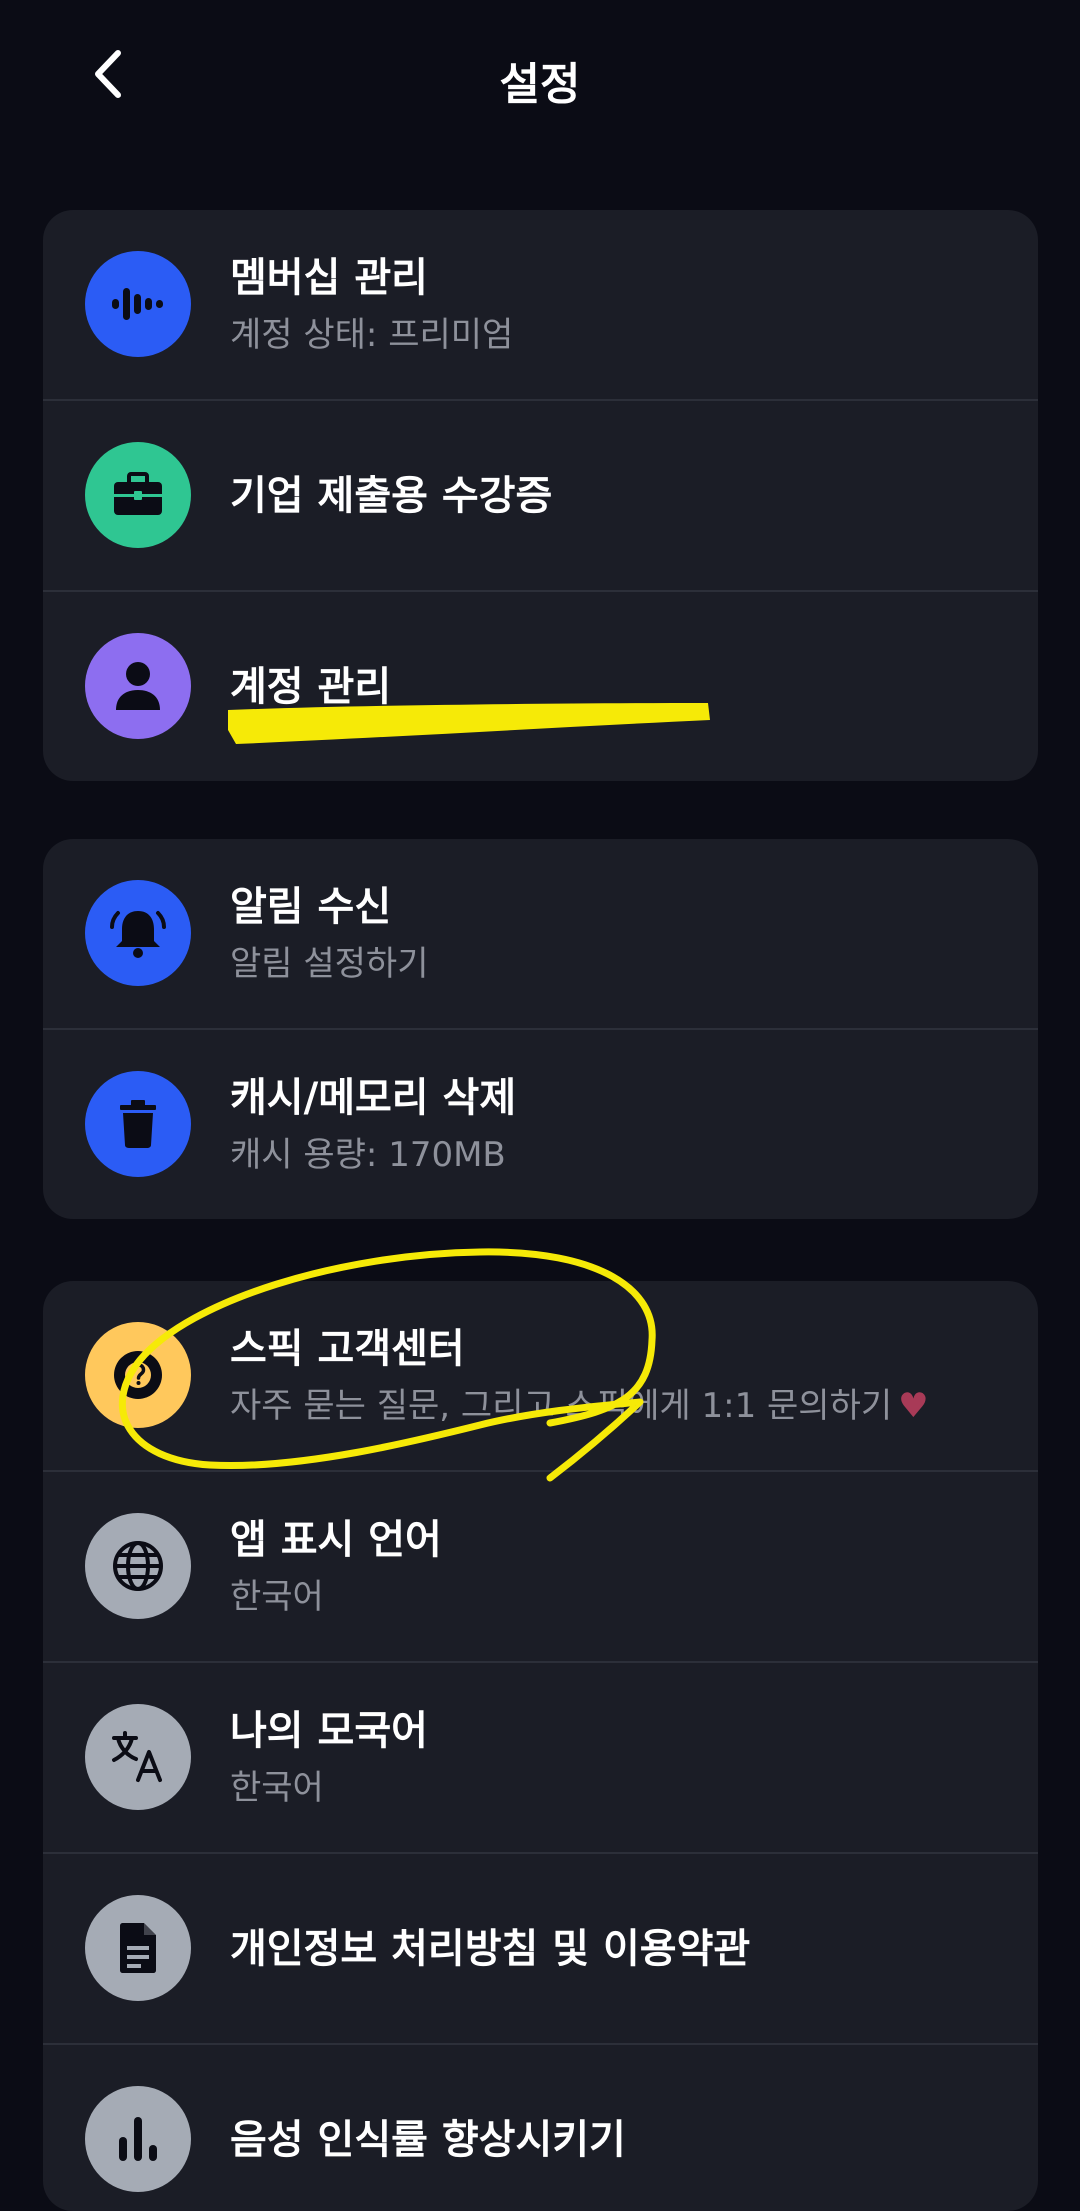 This screenshot has width=1080, height=2211. Describe the element at coordinates (561, 1405) in the screenshot. I see `support-subtitle-text: 자주 묻는 질문, 그리고 스픽에게 1:1 문의하기` at that location.